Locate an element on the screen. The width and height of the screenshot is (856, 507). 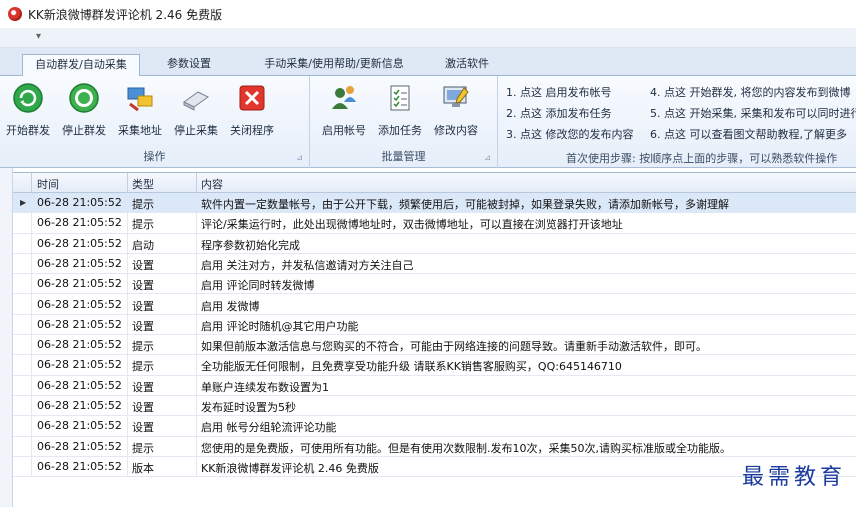
table-header: 时间 类型 内容 is located at coordinates (434, 183).